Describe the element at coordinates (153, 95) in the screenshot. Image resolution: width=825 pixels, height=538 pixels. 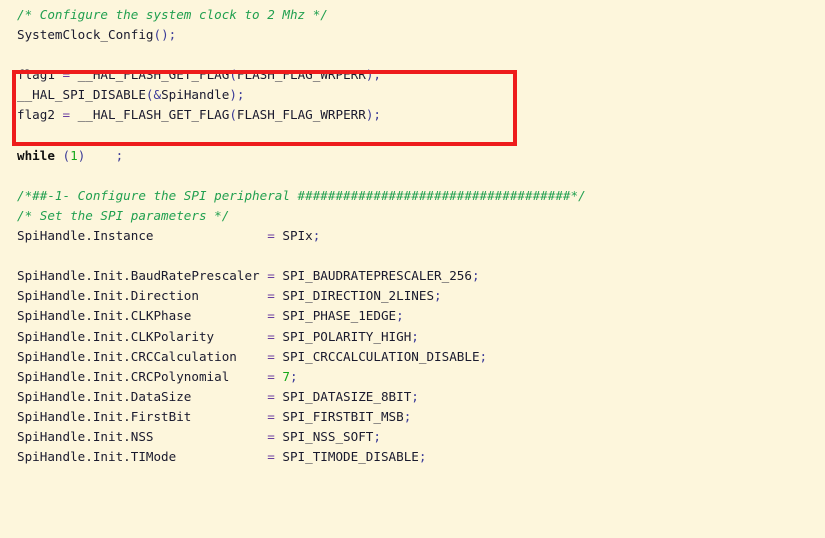
I see `code-token: (&` at that location.